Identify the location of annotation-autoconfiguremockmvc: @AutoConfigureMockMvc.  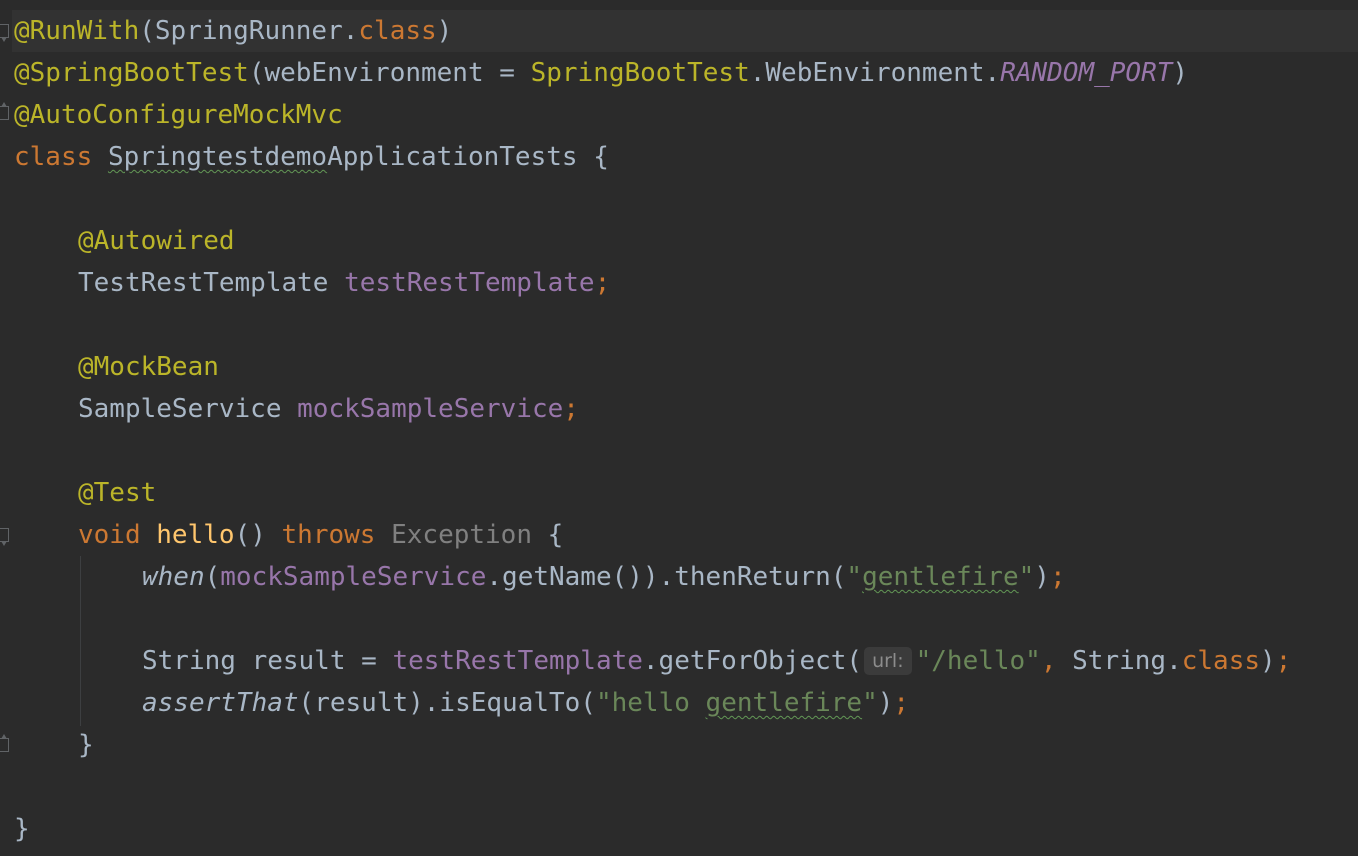
(178, 115).